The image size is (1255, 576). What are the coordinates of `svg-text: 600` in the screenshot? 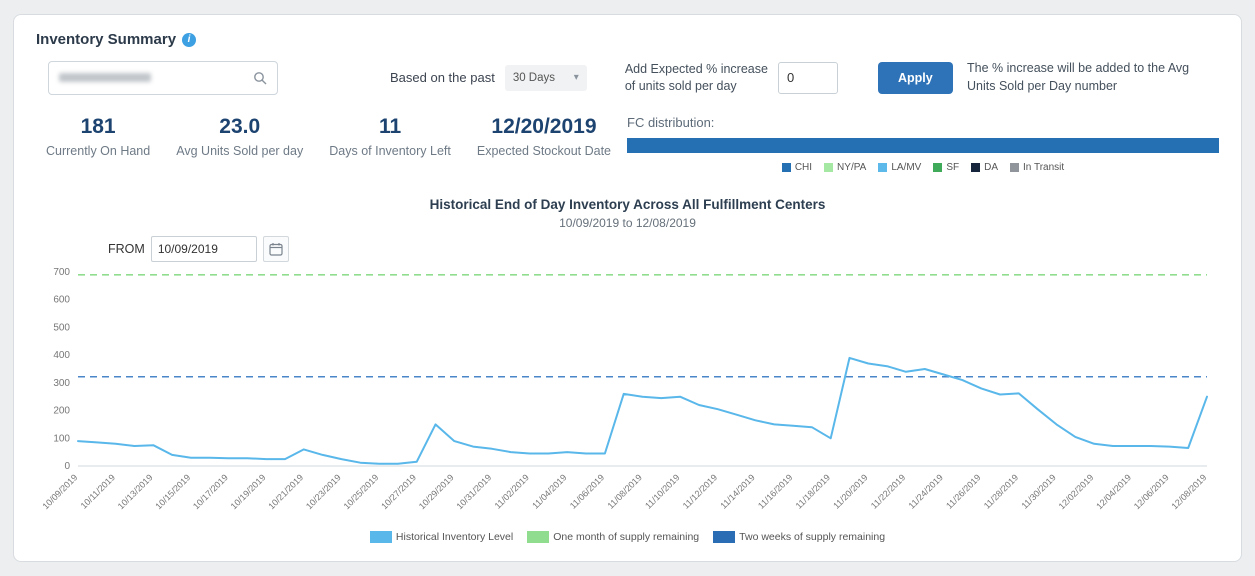 It's located at (61, 300).